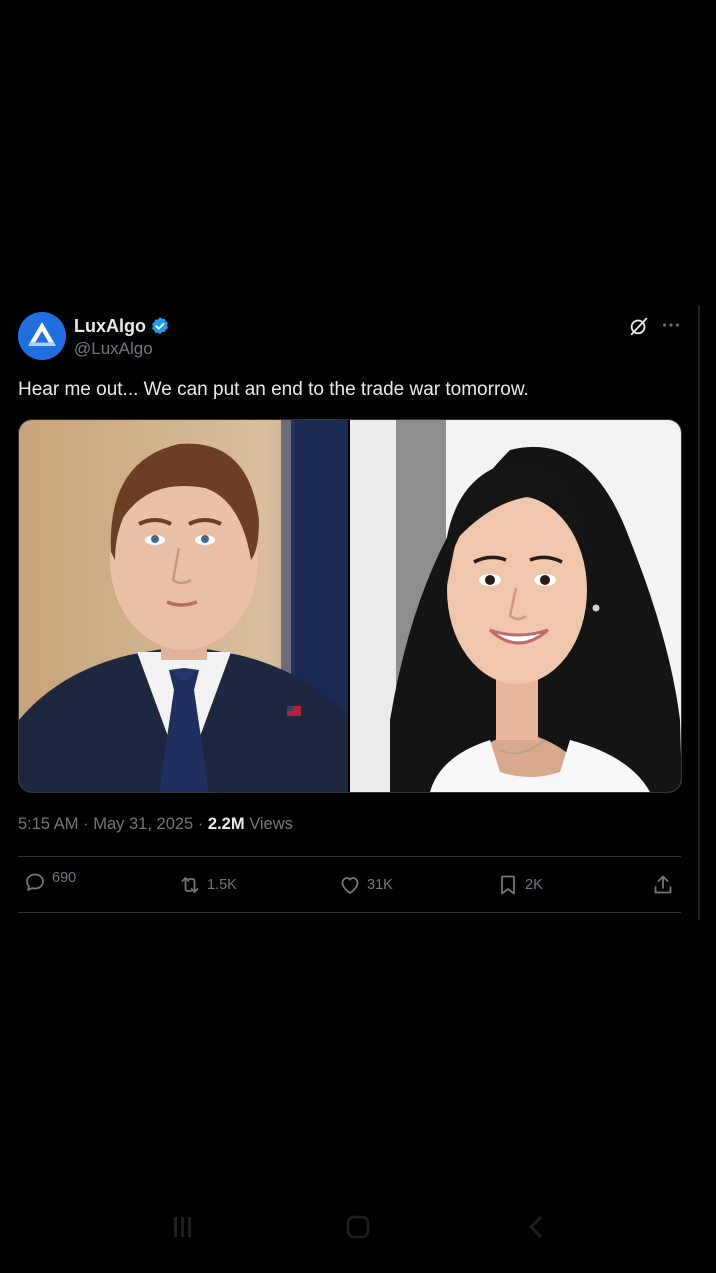  Describe the element at coordinates (699, 612) in the screenshot. I see `column-border` at that location.